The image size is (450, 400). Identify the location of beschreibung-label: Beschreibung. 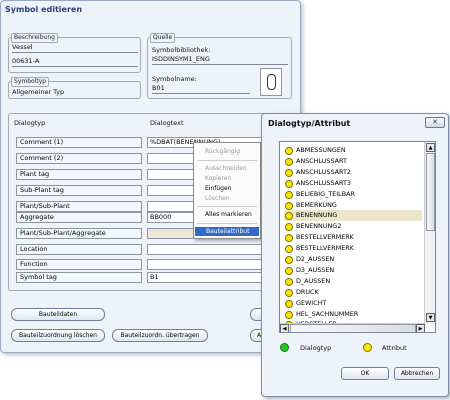
(34, 38).